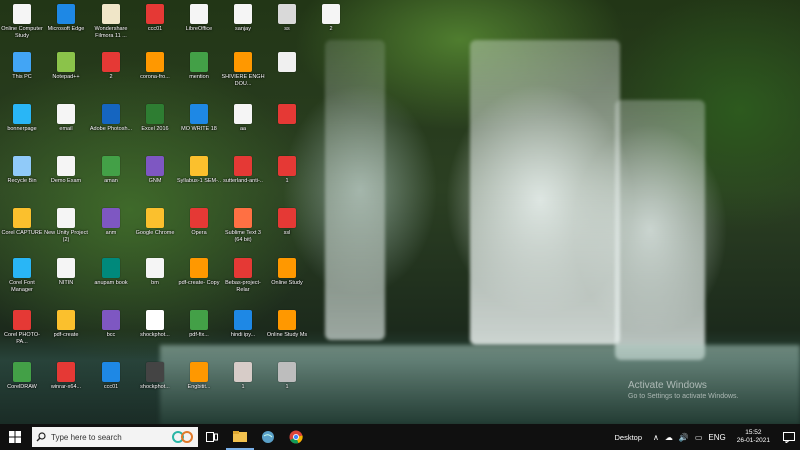 This screenshot has width=800, height=450. I want to click on desktop-icon: Google Chrome, so click(155, 222).